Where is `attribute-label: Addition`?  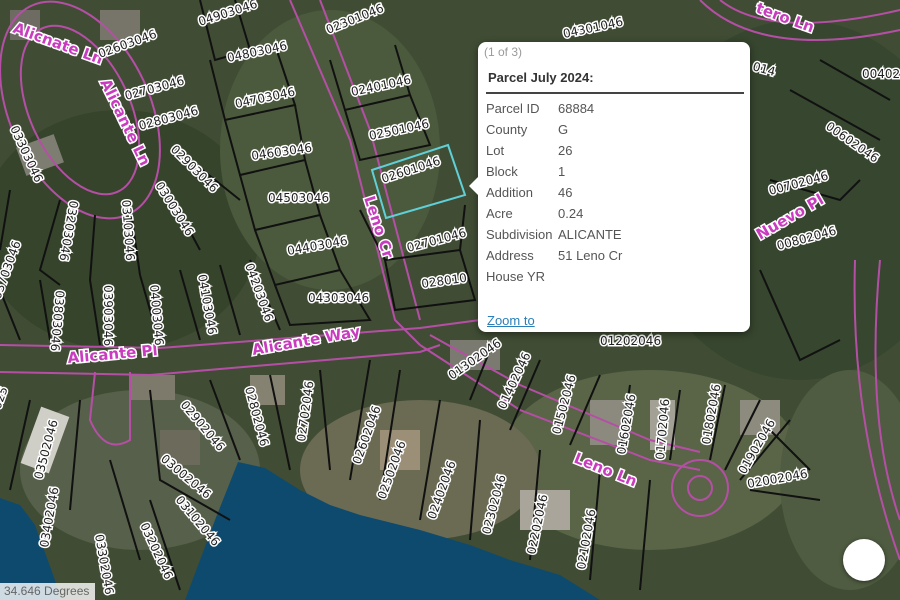 attribute-label: Addition is located at coordinates (509, 192).